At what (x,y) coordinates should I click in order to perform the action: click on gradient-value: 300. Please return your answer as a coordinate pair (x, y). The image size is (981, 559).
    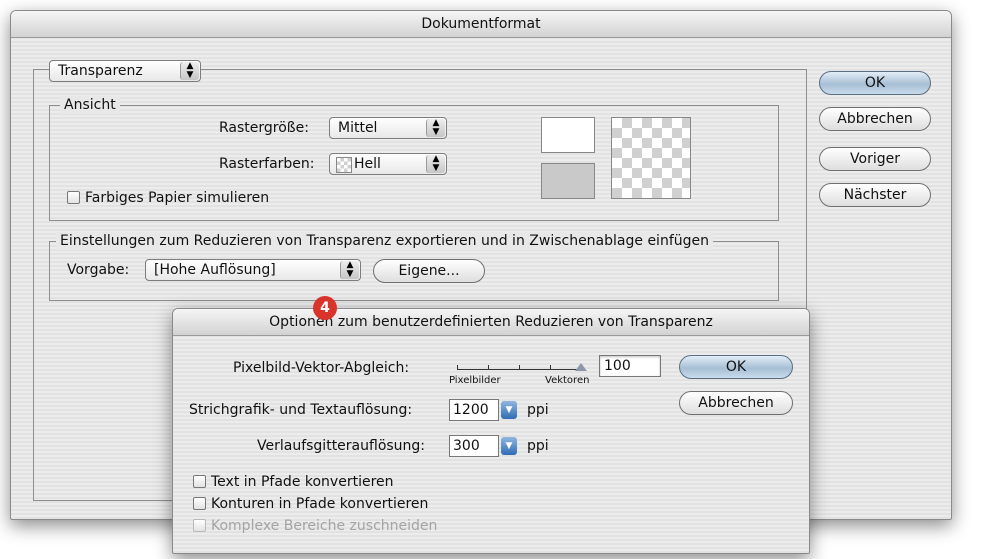
    Looking at the image, I should click on (474, 446).